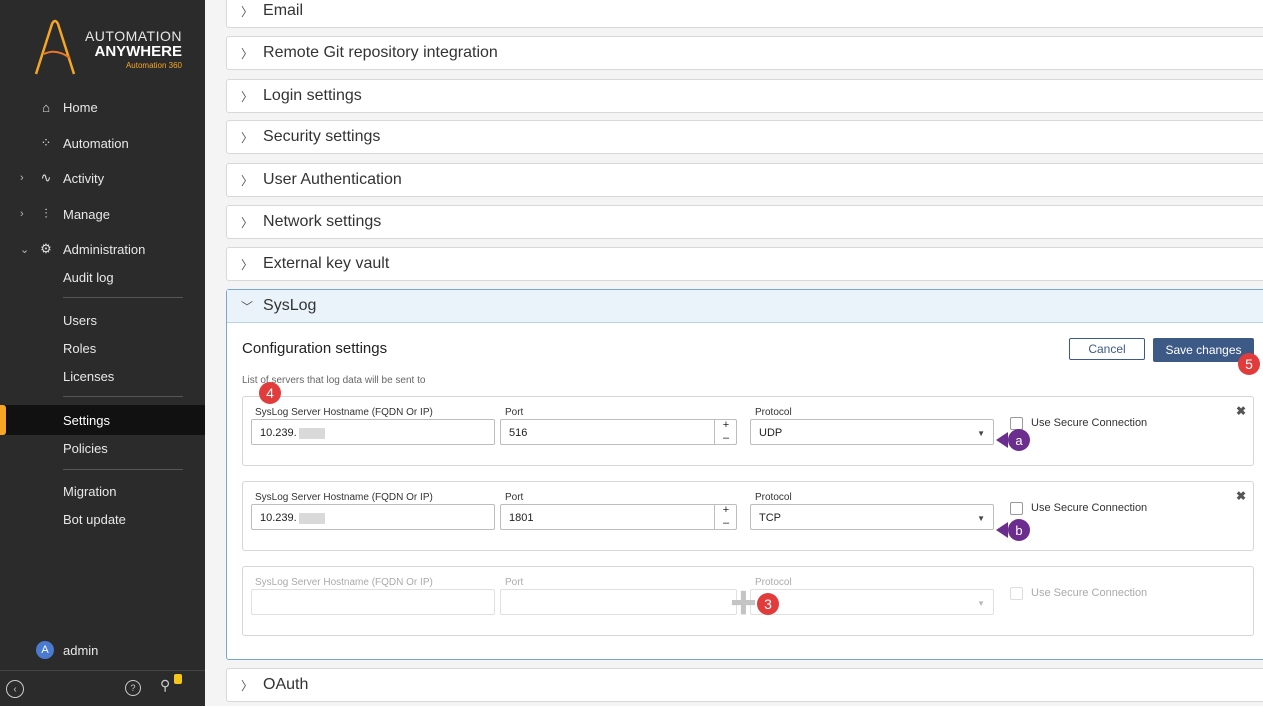 This screenshot has height=707, width=1263. Describe the element at coordinates (46, 248) in the screenshot. I see `gear-icon: ⚙` at that location.